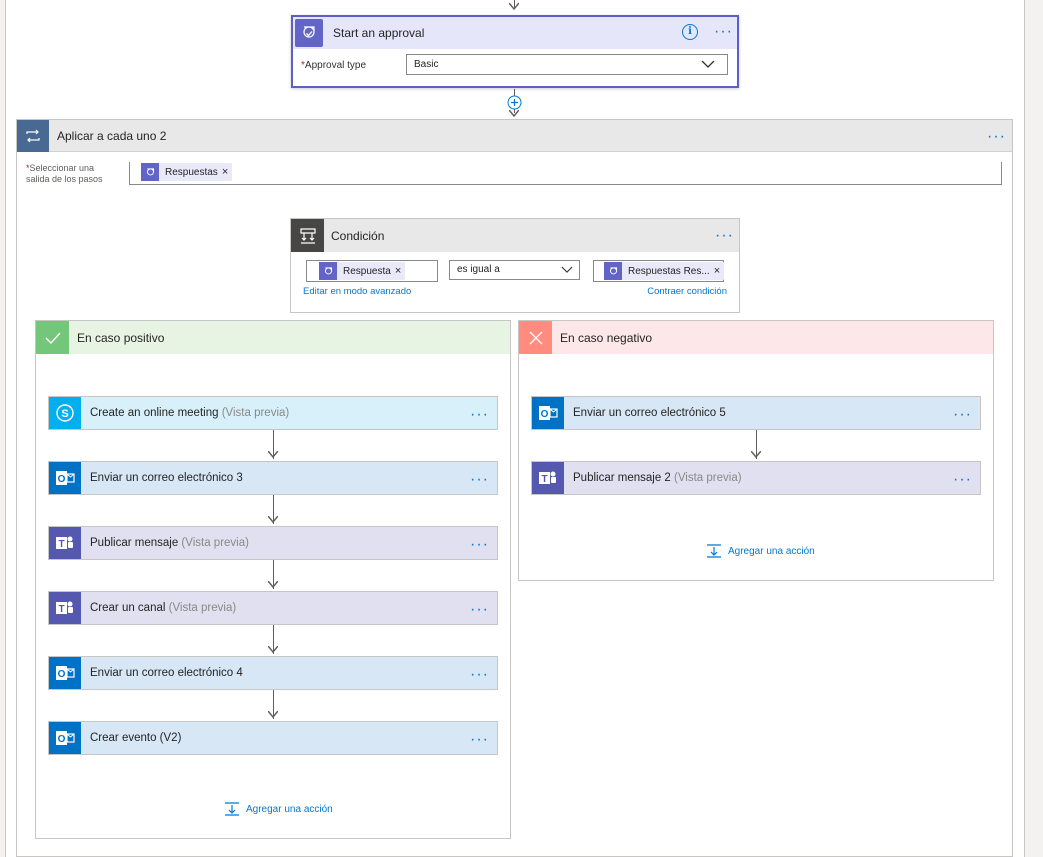 This screenshot has height=857, width=1043. I want to click on dynamic-content-token: Respuesta ×, so click(362, 271).